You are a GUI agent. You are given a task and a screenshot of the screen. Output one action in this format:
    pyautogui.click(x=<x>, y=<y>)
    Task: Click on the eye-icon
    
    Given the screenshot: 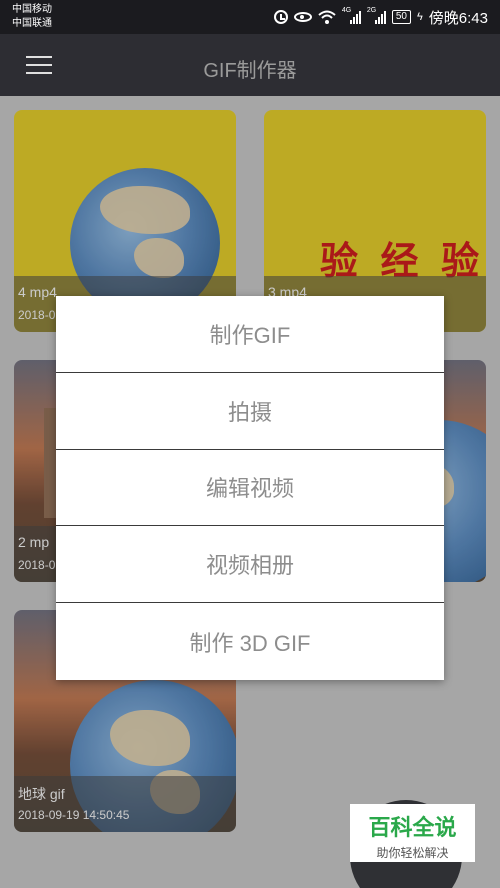 What is the action you would take?
    pyautogui.click(x=302, y=17)
    